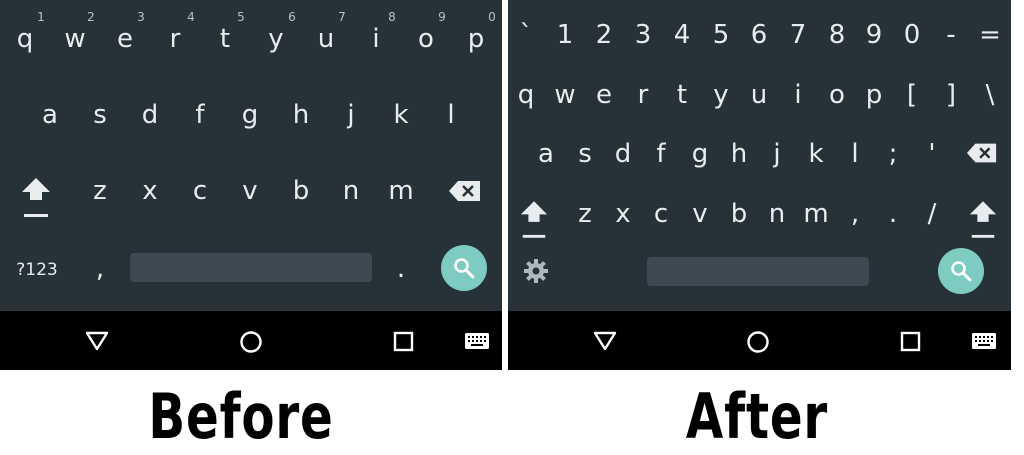 The image size is (1024, 455). What do you see at coordinates (990, 35) in the screenshot?
I see `key-equals: =` at bounding box center [990, 35].